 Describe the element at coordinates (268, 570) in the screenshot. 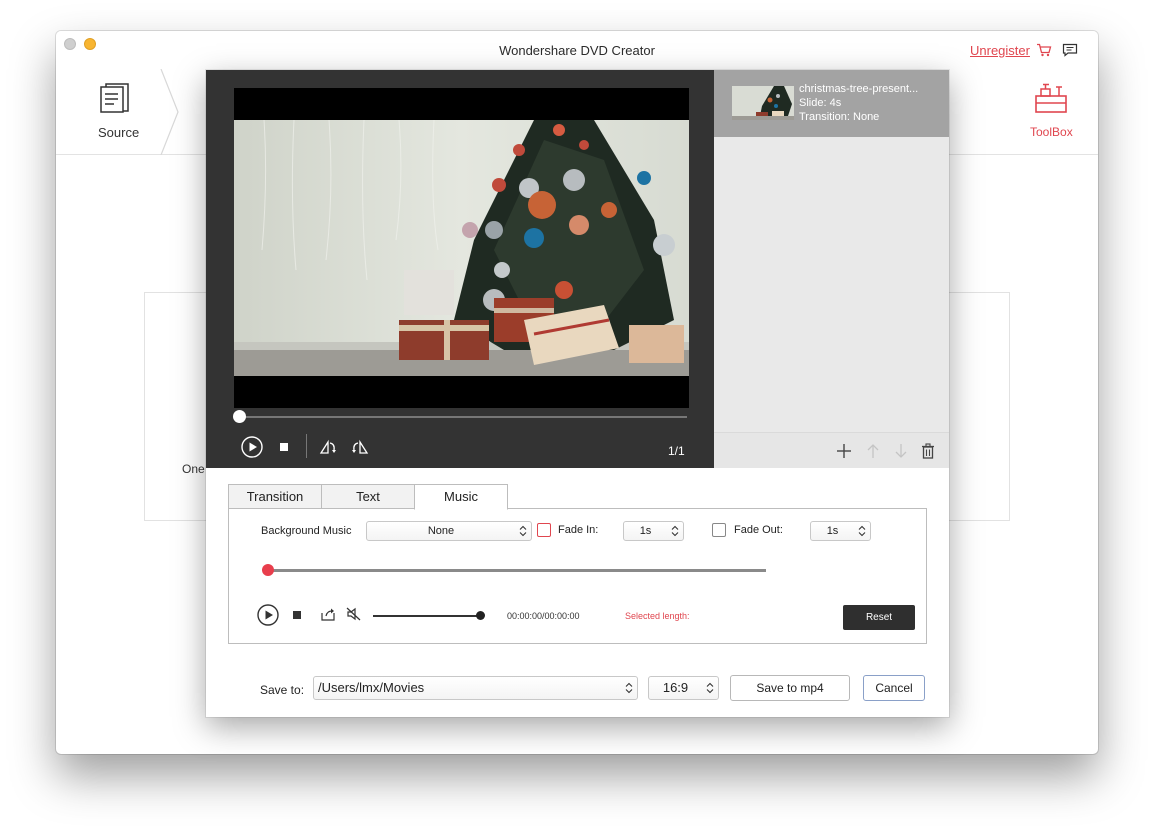

I see `music-timeline-knob` at that location.